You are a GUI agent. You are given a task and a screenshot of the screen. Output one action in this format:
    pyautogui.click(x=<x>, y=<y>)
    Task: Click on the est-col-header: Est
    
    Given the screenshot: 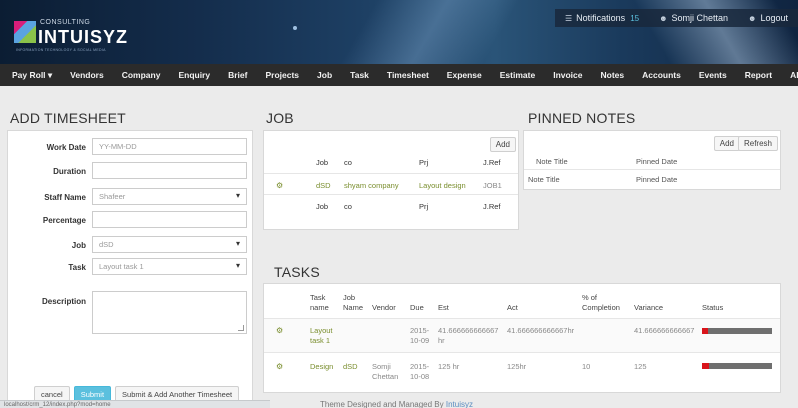 What is the action you would take?
    pyautogui.click(x=443, y=307)
    